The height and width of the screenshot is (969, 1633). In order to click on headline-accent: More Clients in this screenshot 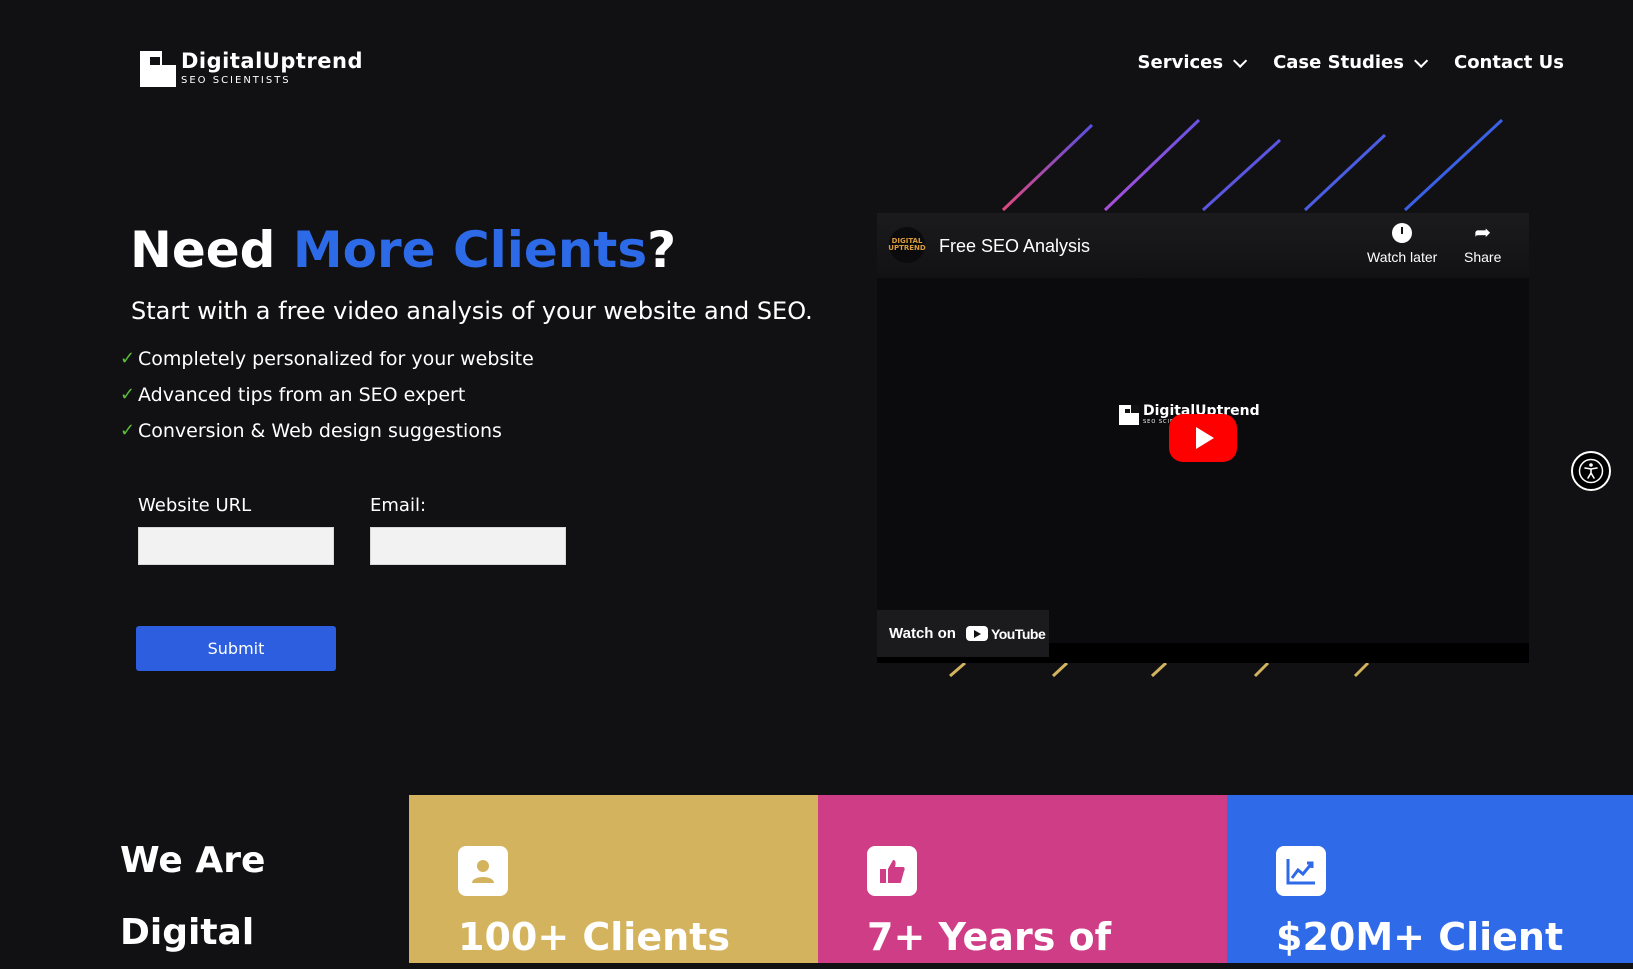, I will do `click(470, 250)`.